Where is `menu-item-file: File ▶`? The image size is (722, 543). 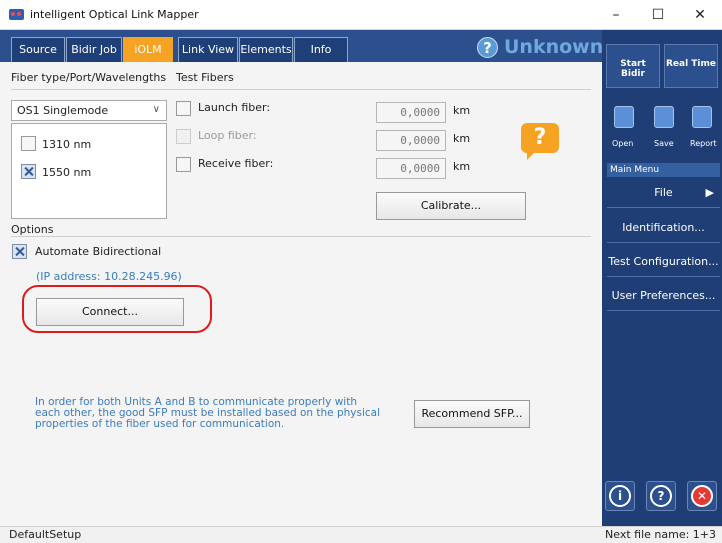 menu-item-file: File ▶ is located at coordinates (663, 193).